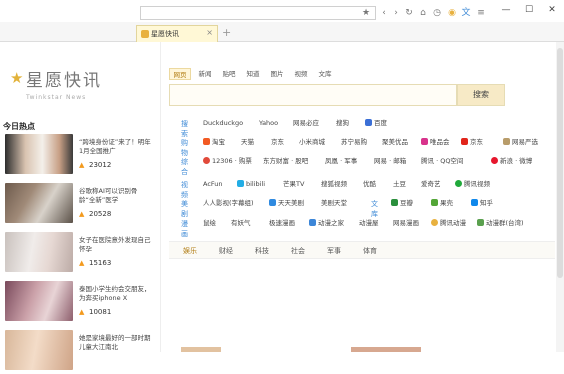 This screenshot has height=374, width=564. I want to click on news-item: 谷歌称AI可以识别骨龄“全新”医学 ▲ 20528, so click(80, 205).